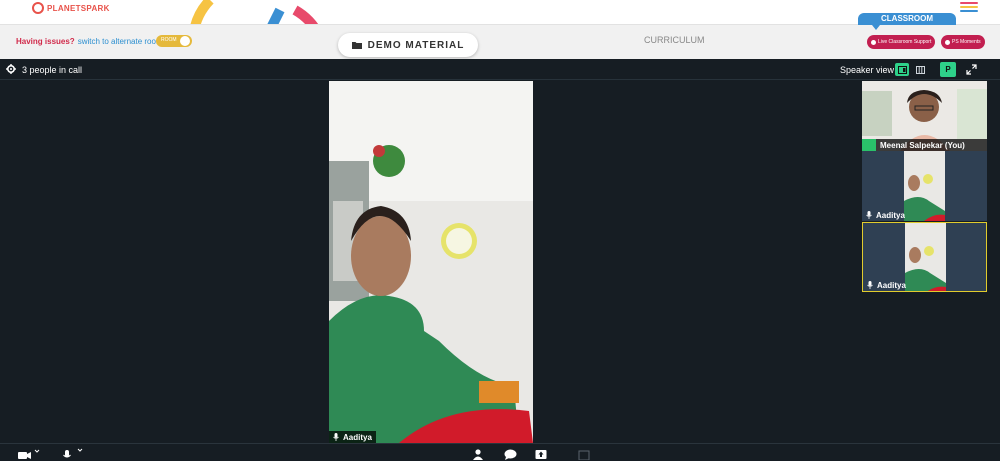 This screenshot has height=461, width=1000. Describe the element at coordinates (52, 70) in the screenshot. I see `participant-count: 3 people in call` at that location.